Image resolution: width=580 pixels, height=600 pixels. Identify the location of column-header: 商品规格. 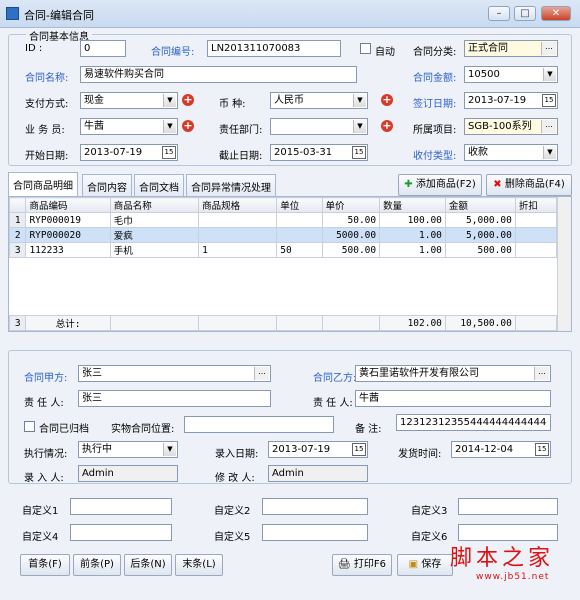
(238, 205).